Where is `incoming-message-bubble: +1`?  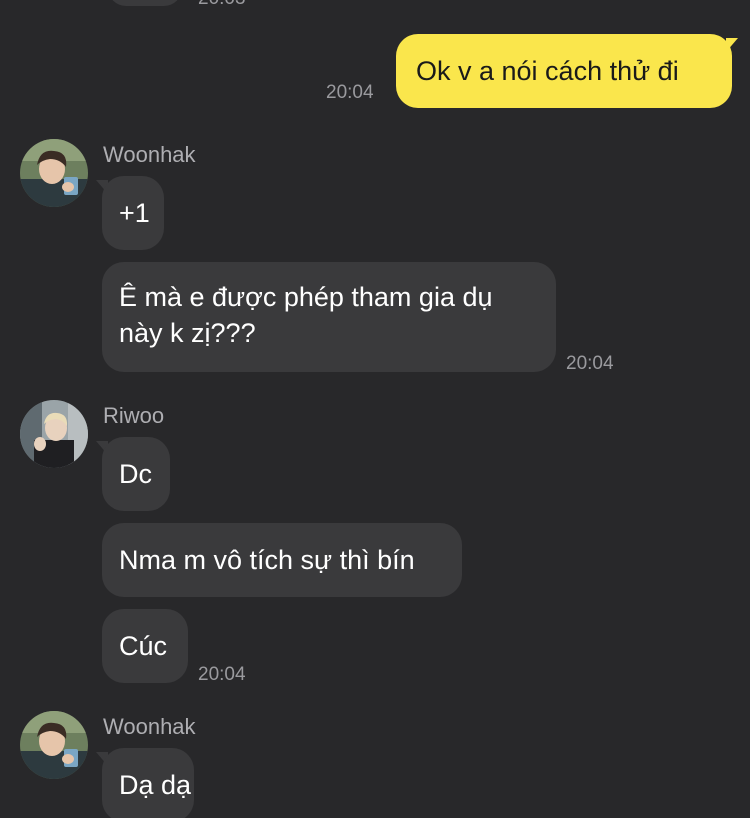 incoming-message-bubble: +1 is located at coordinates (133, 213).